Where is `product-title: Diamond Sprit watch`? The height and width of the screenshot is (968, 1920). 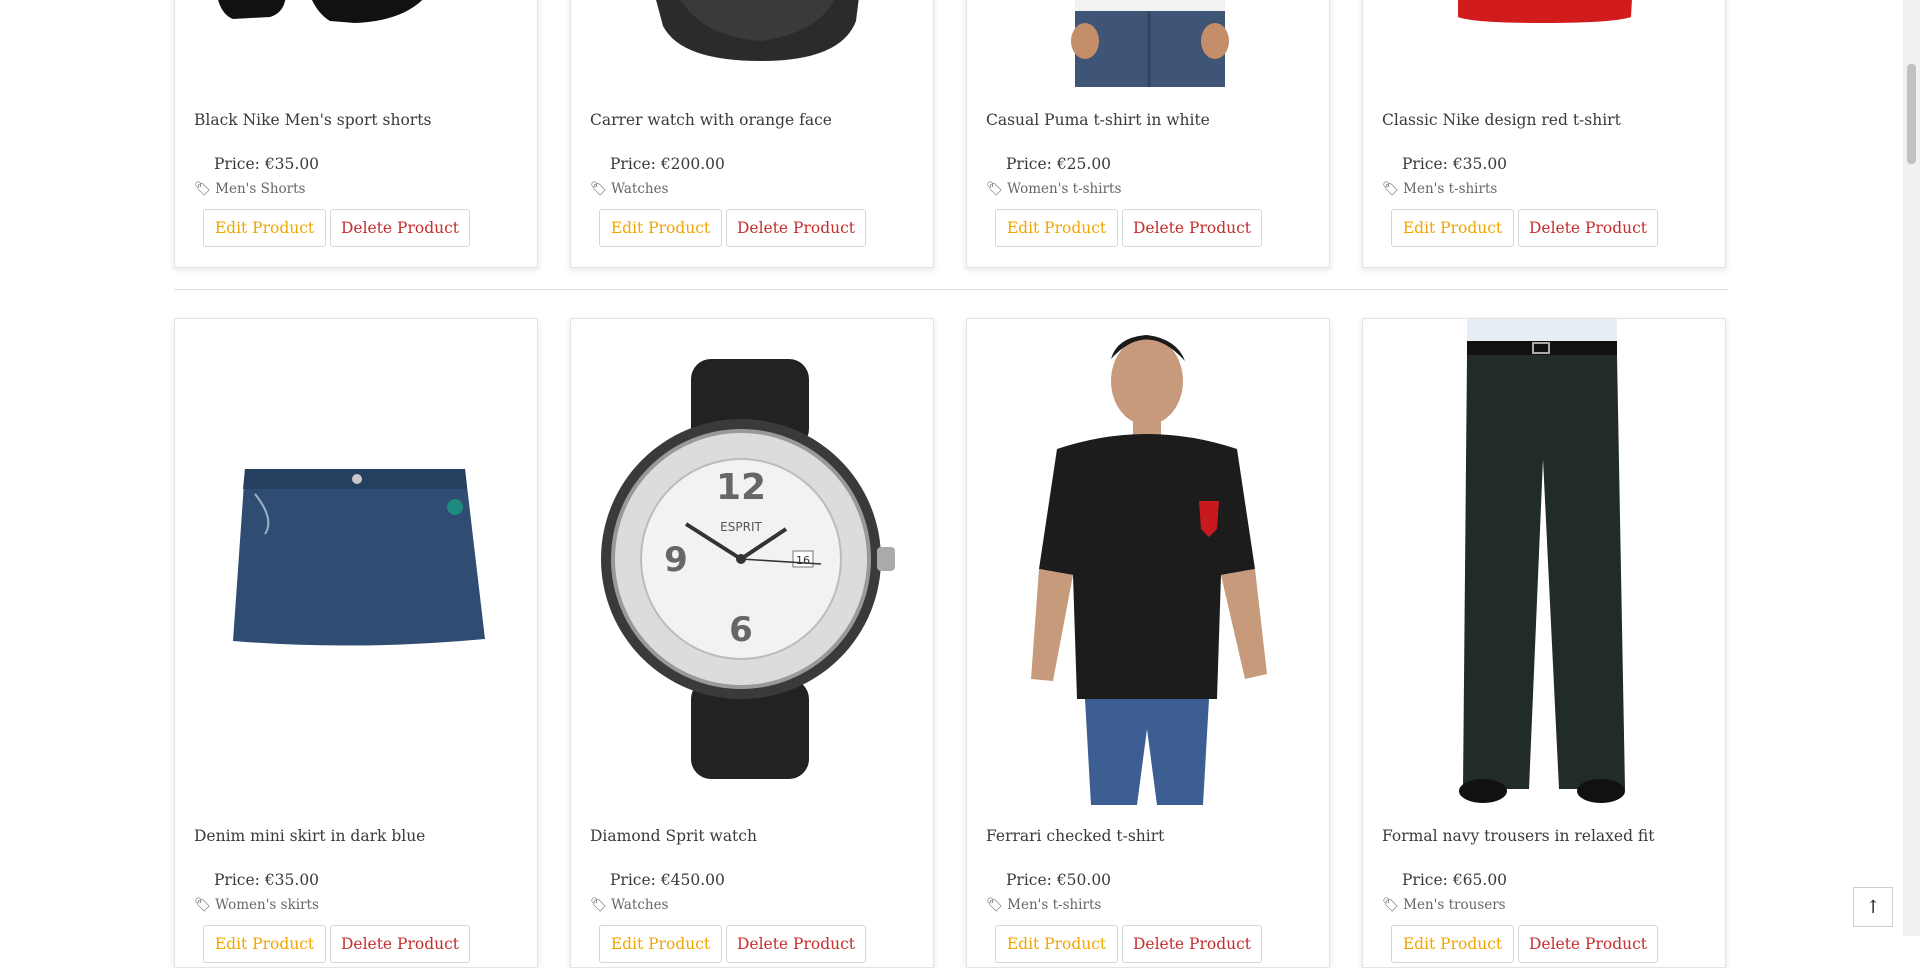 product-title: Diamond Sprit watch is located at coordinates (673, 836).